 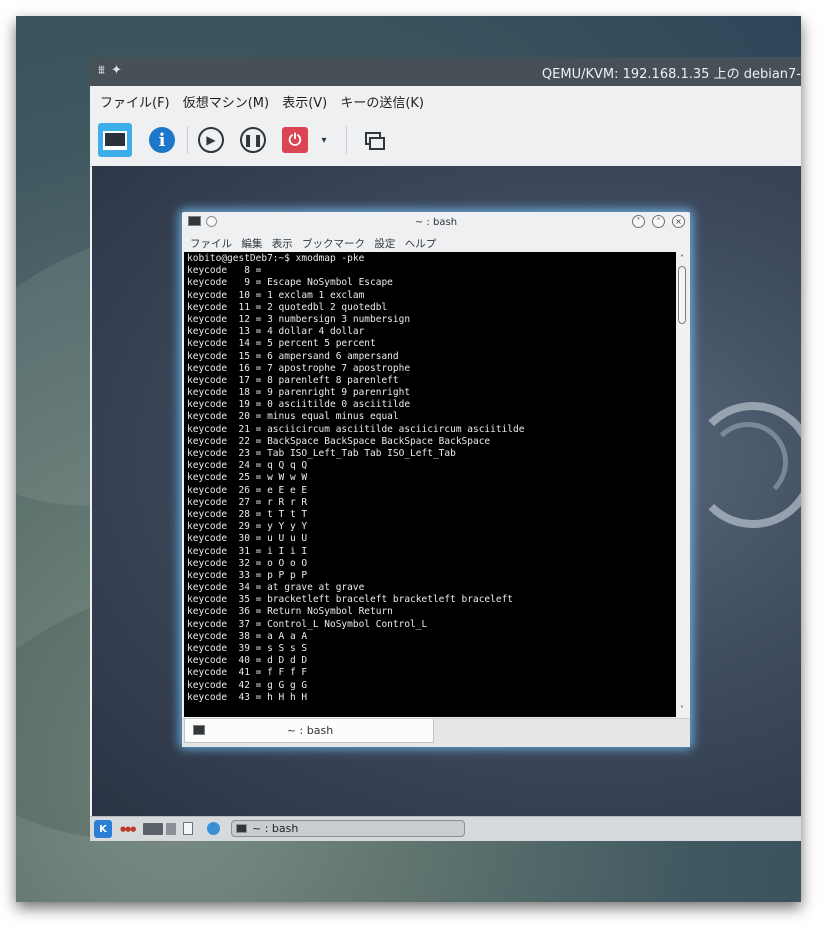 What do you see at coordinates (299, 368) in the screenshot?
I see `terminal-line: keycode 16 = 7 apostrophe 7 apostrophe` at bounding box center [299, 368].